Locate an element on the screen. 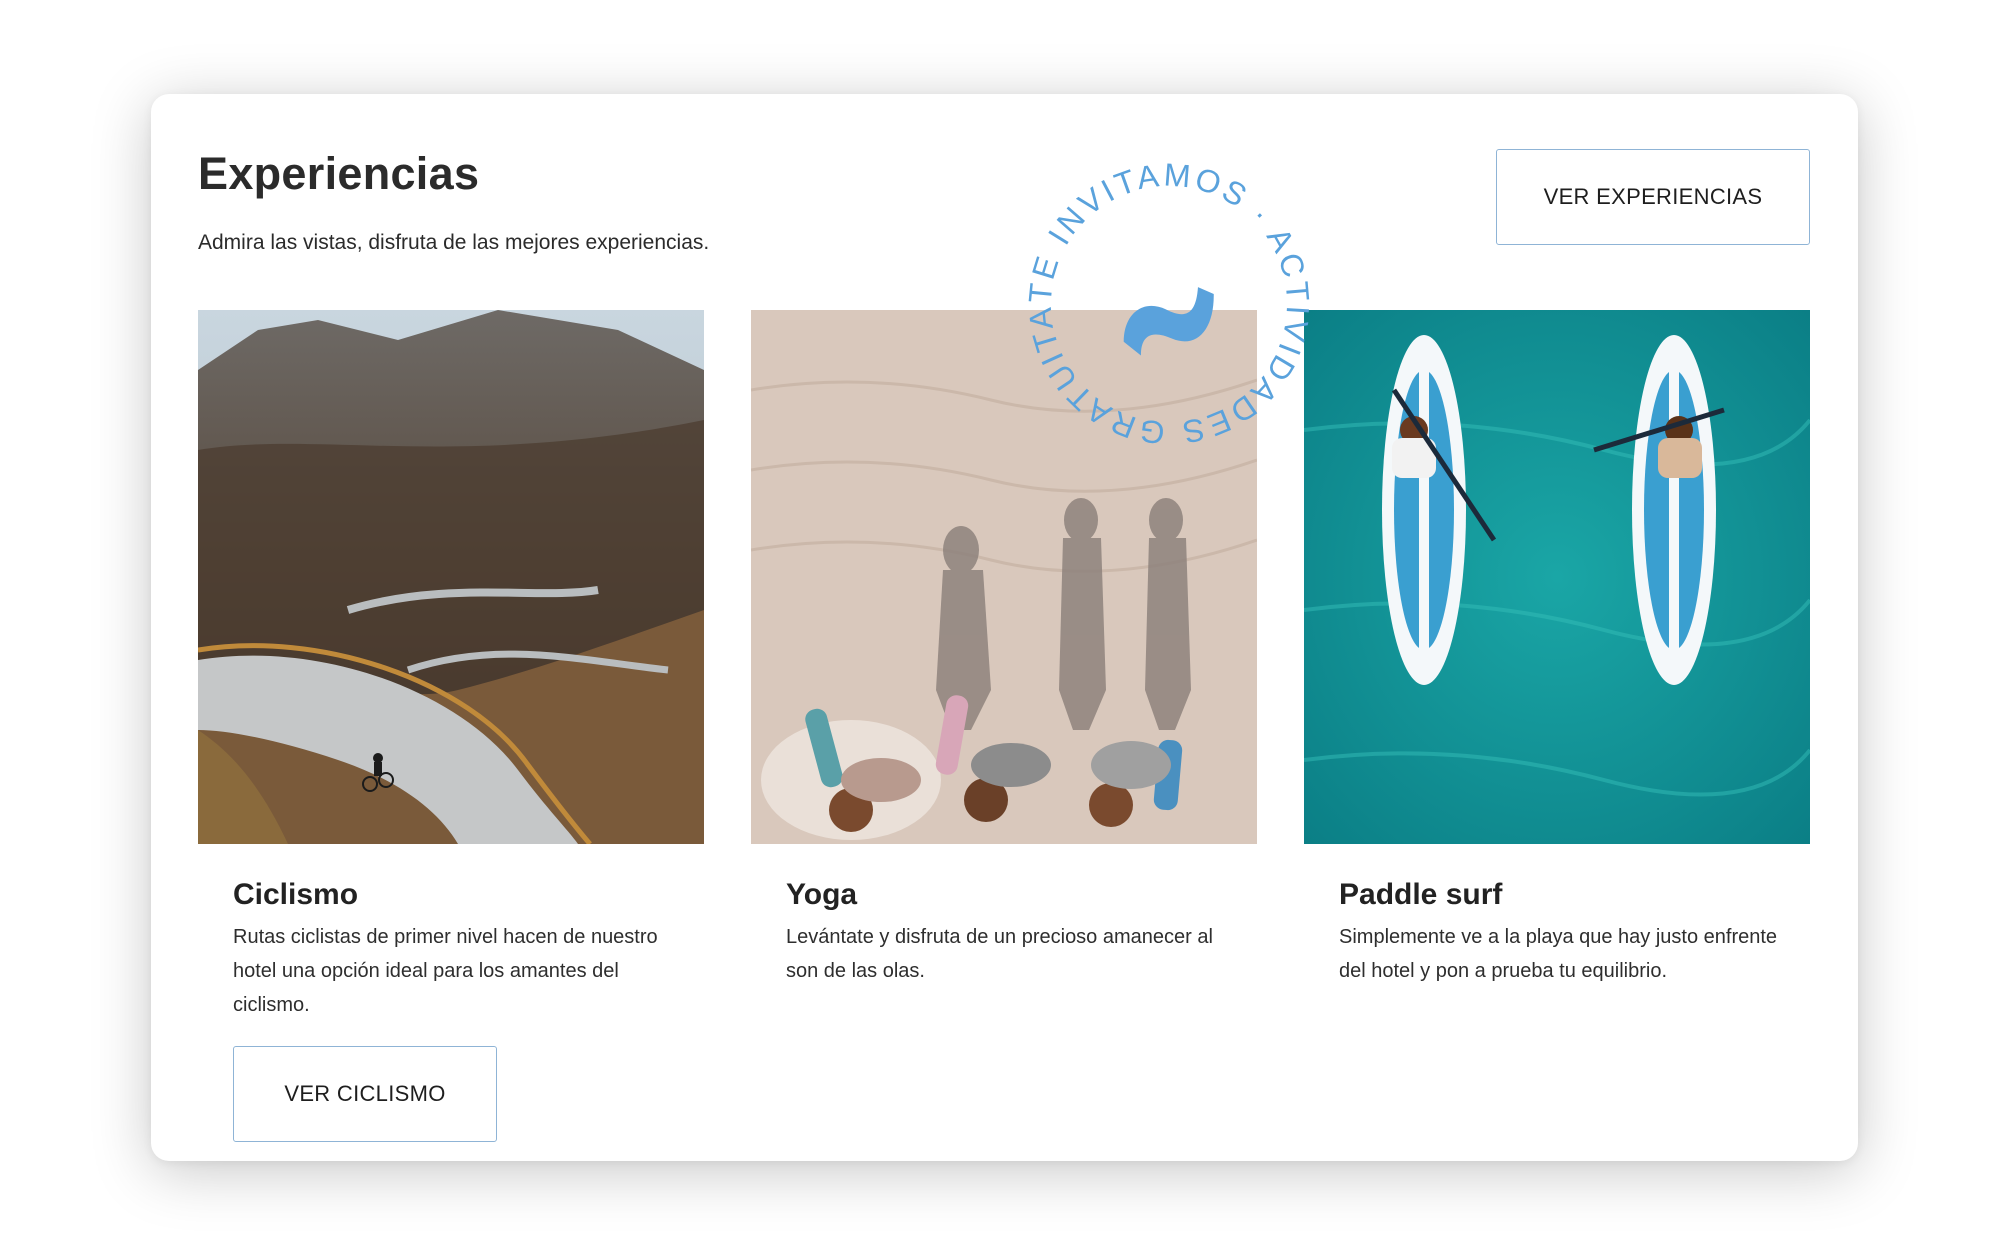 This screenshot has width=2000, height=1250. paddle-surf-aerial-image is located at coordinates (1557, 577).